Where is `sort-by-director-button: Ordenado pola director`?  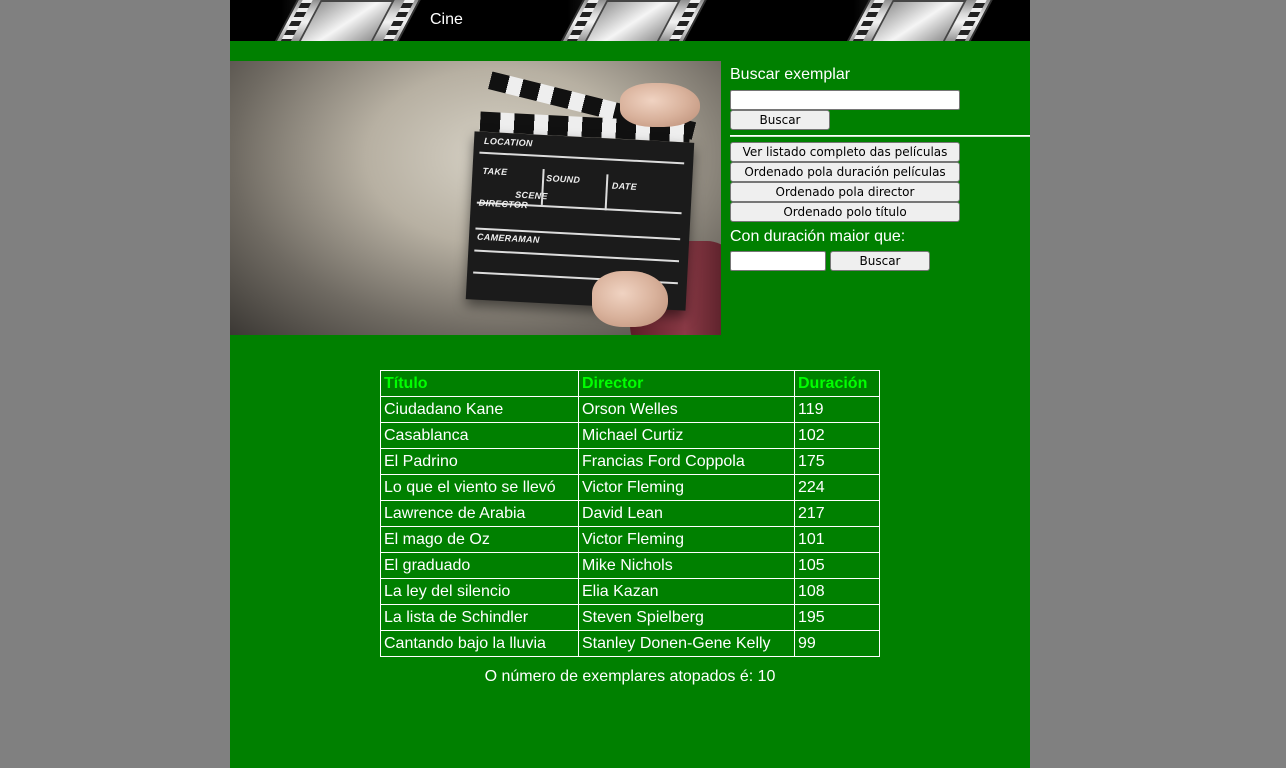
sort-by-director-button: Ordenado pola director is located at coordinates (845, 192).